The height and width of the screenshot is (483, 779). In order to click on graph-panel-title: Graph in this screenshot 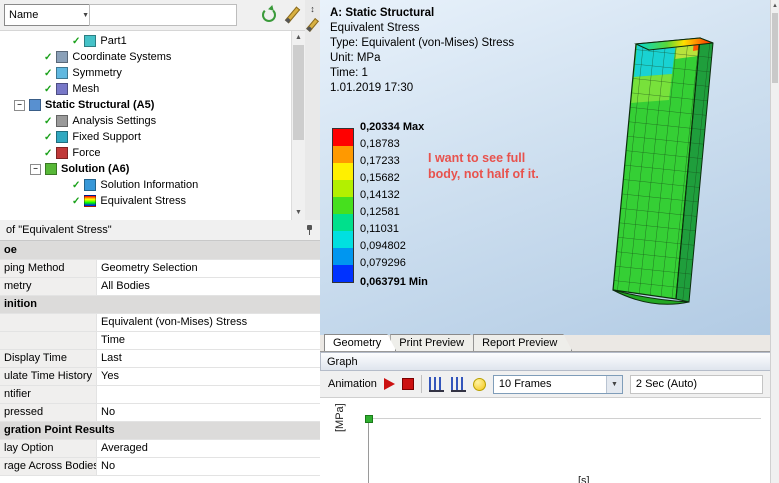, I will do `click(342, 361)`.